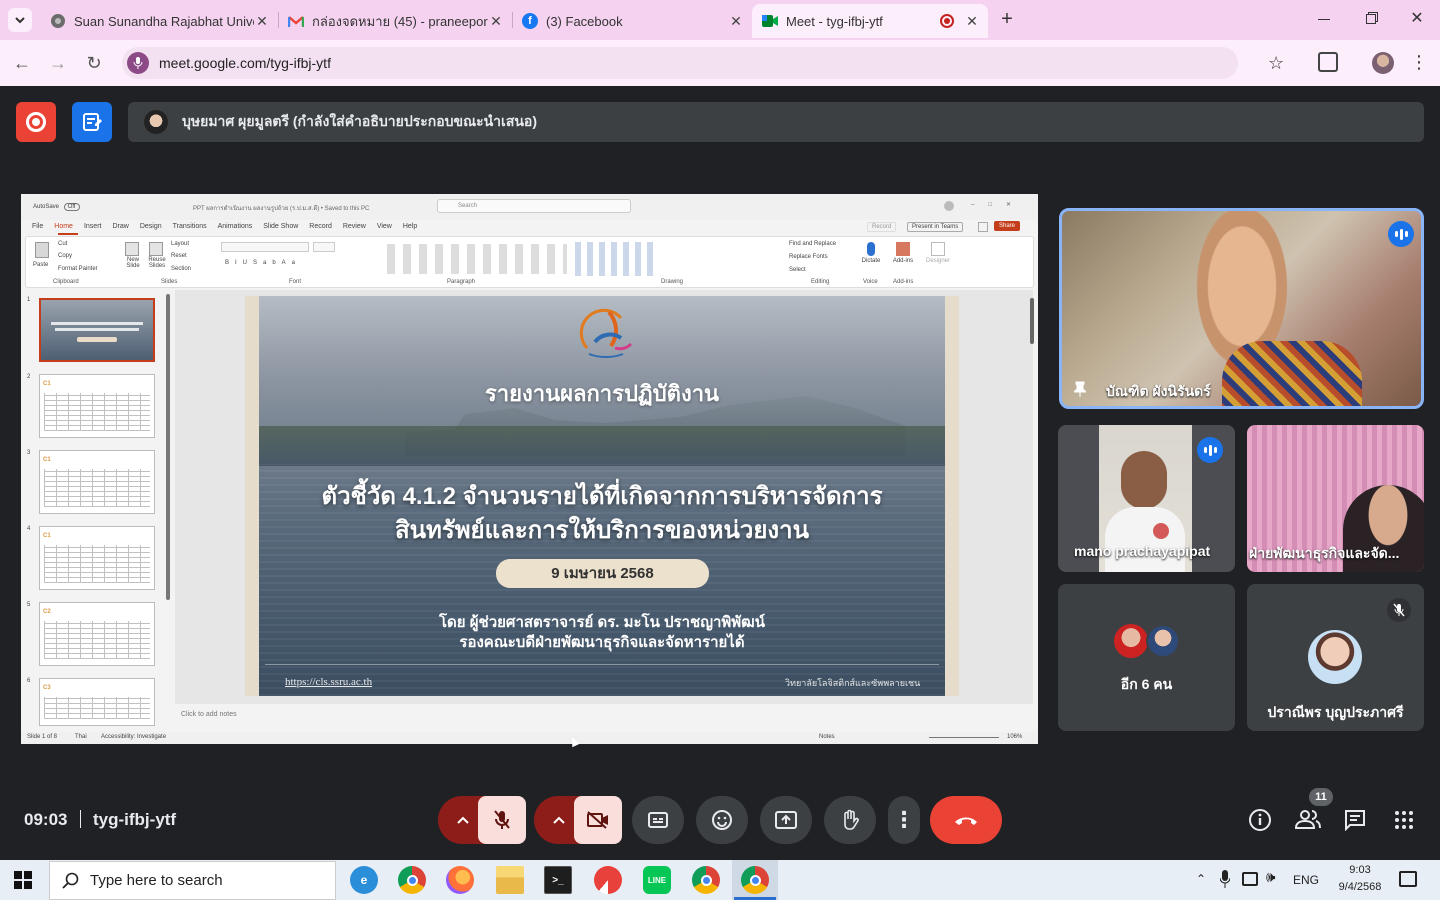  I want to click on notifications-icon, so click(1408, 879).